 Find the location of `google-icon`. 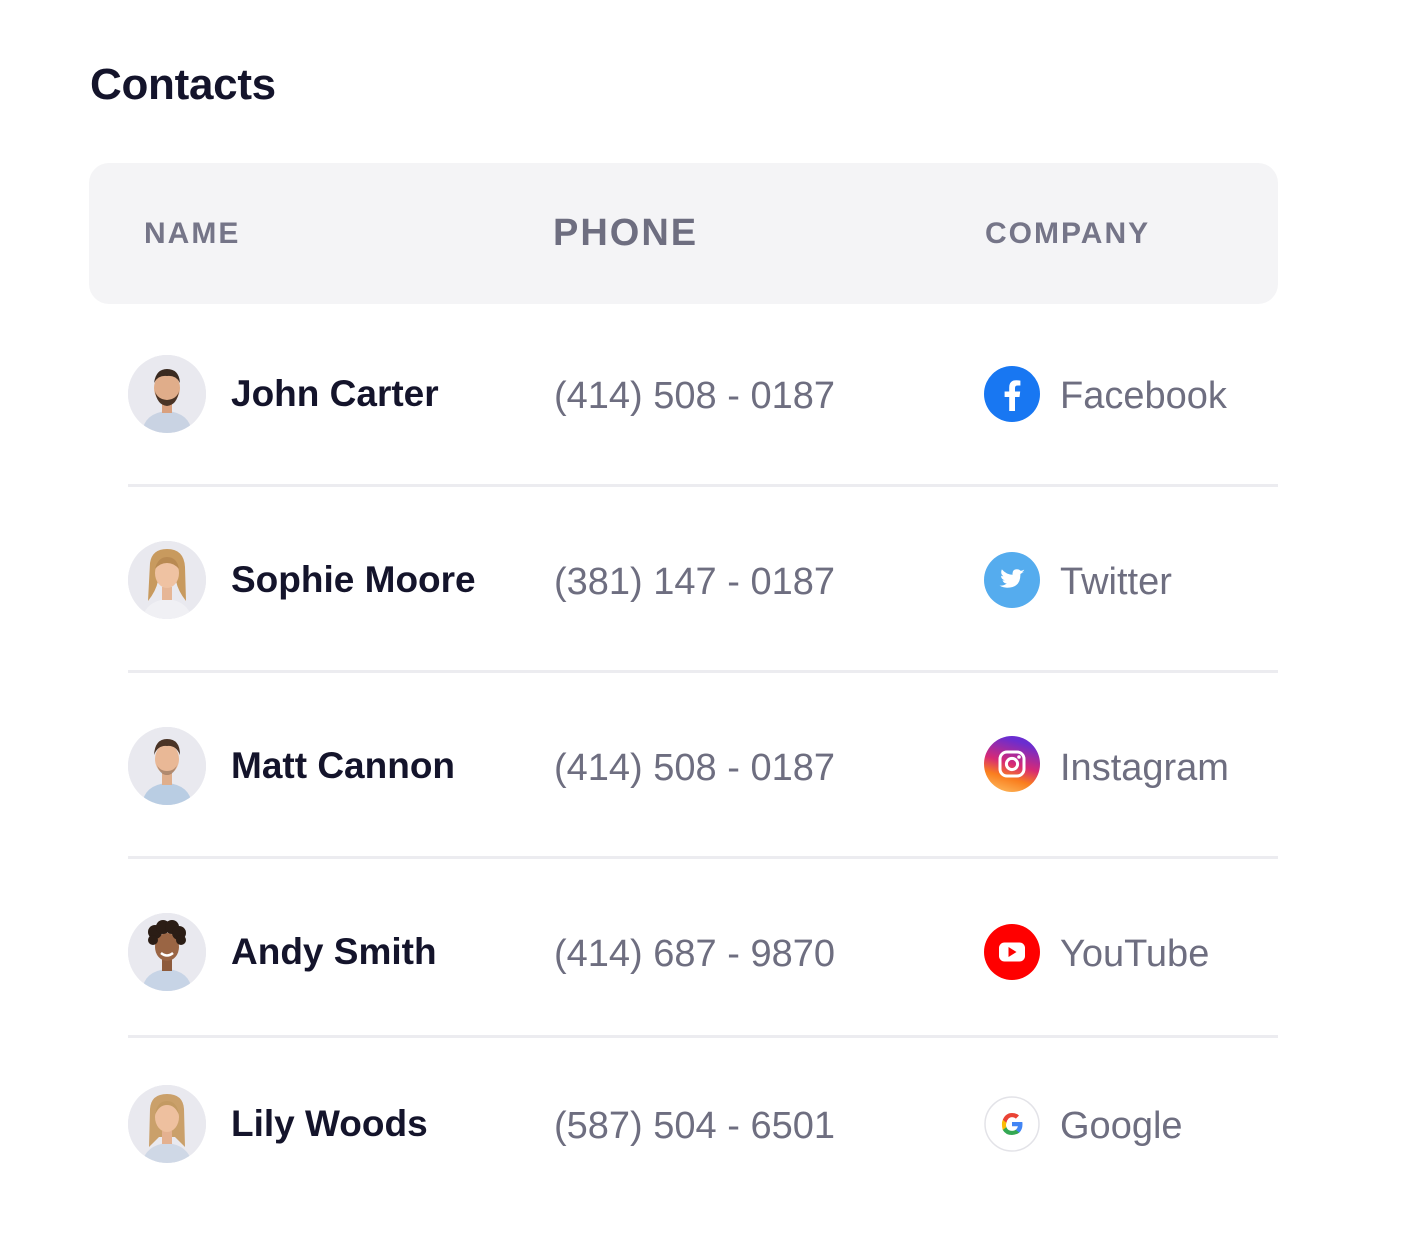

google-icon is located at coordinates (1012, 1124).